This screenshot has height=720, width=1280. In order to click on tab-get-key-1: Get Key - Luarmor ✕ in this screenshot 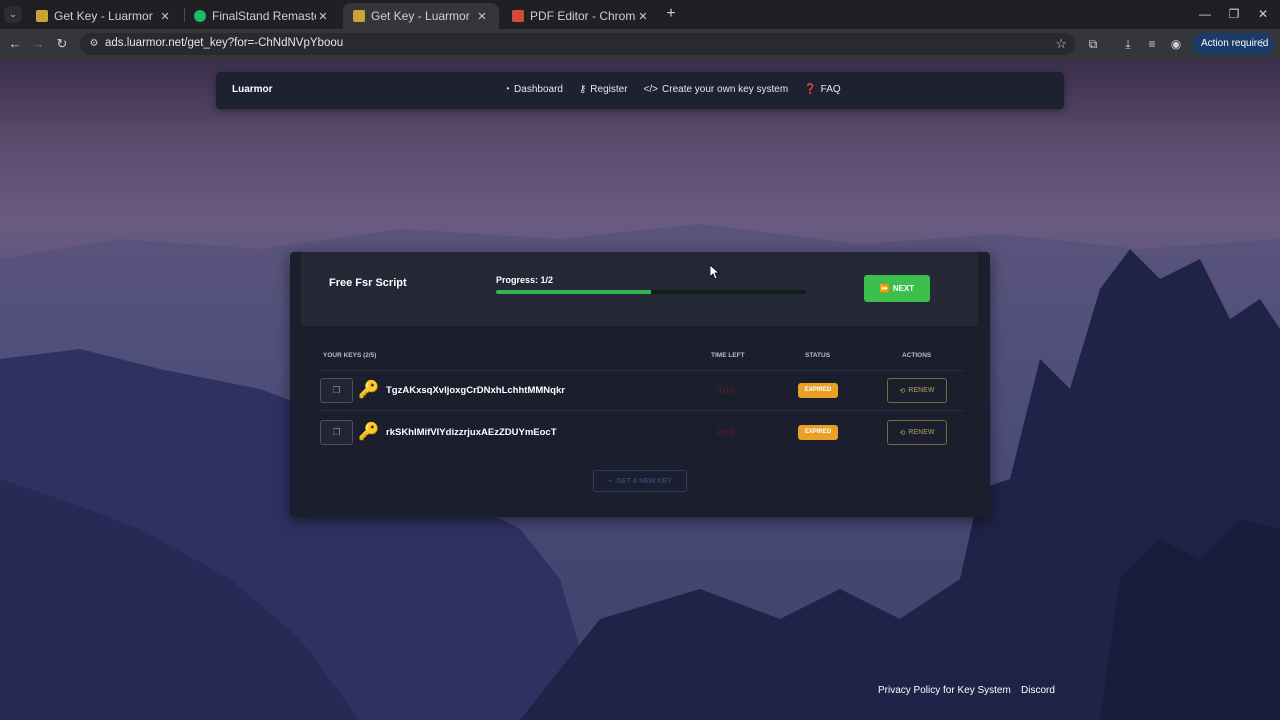, I will do `click(104, 16)`.